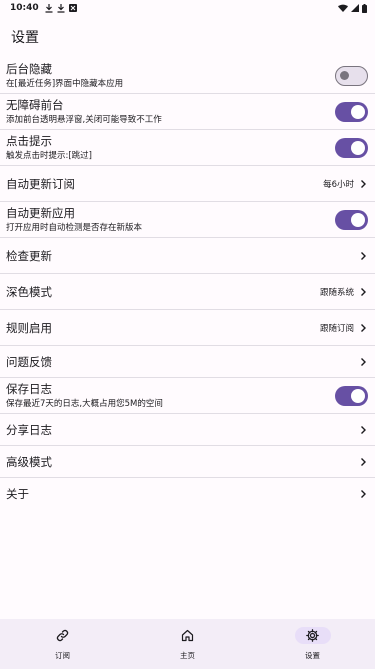  Describe the element at coordinates (62, 655) in the screenshot. I see `nav-label: 订阅` at that location.